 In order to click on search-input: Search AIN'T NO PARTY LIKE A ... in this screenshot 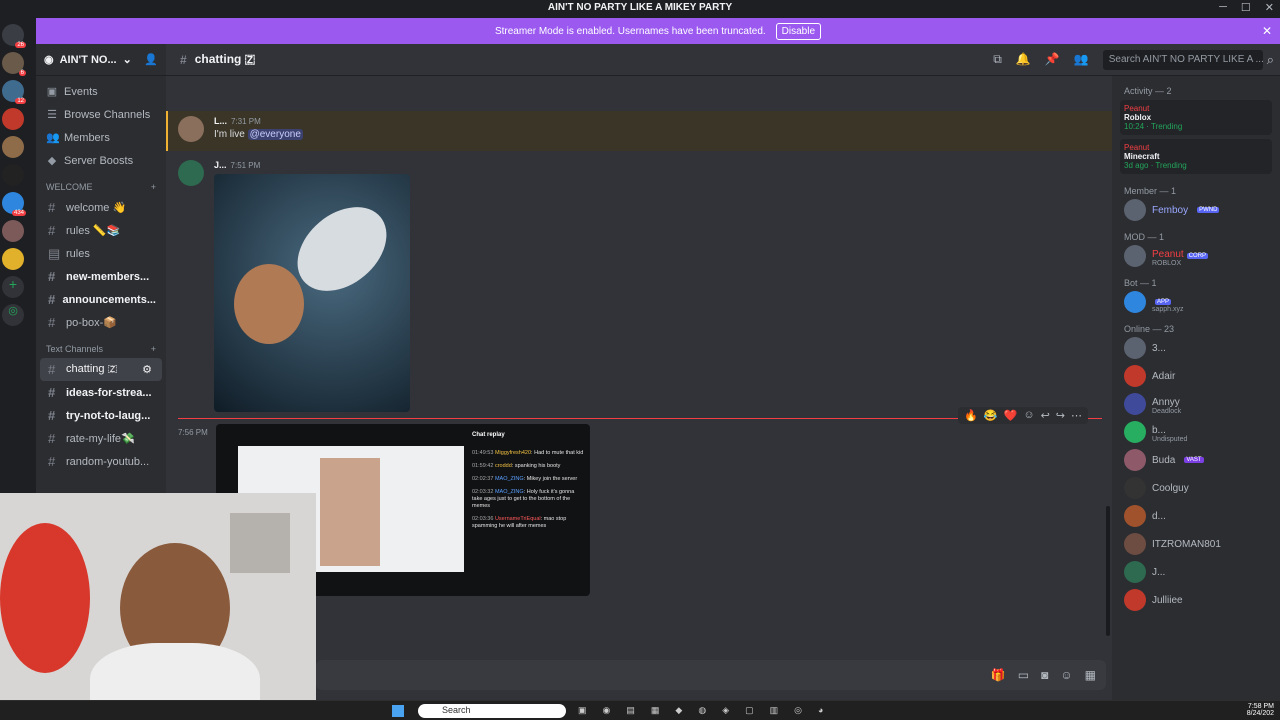, I will do `click(1182, 59)`.